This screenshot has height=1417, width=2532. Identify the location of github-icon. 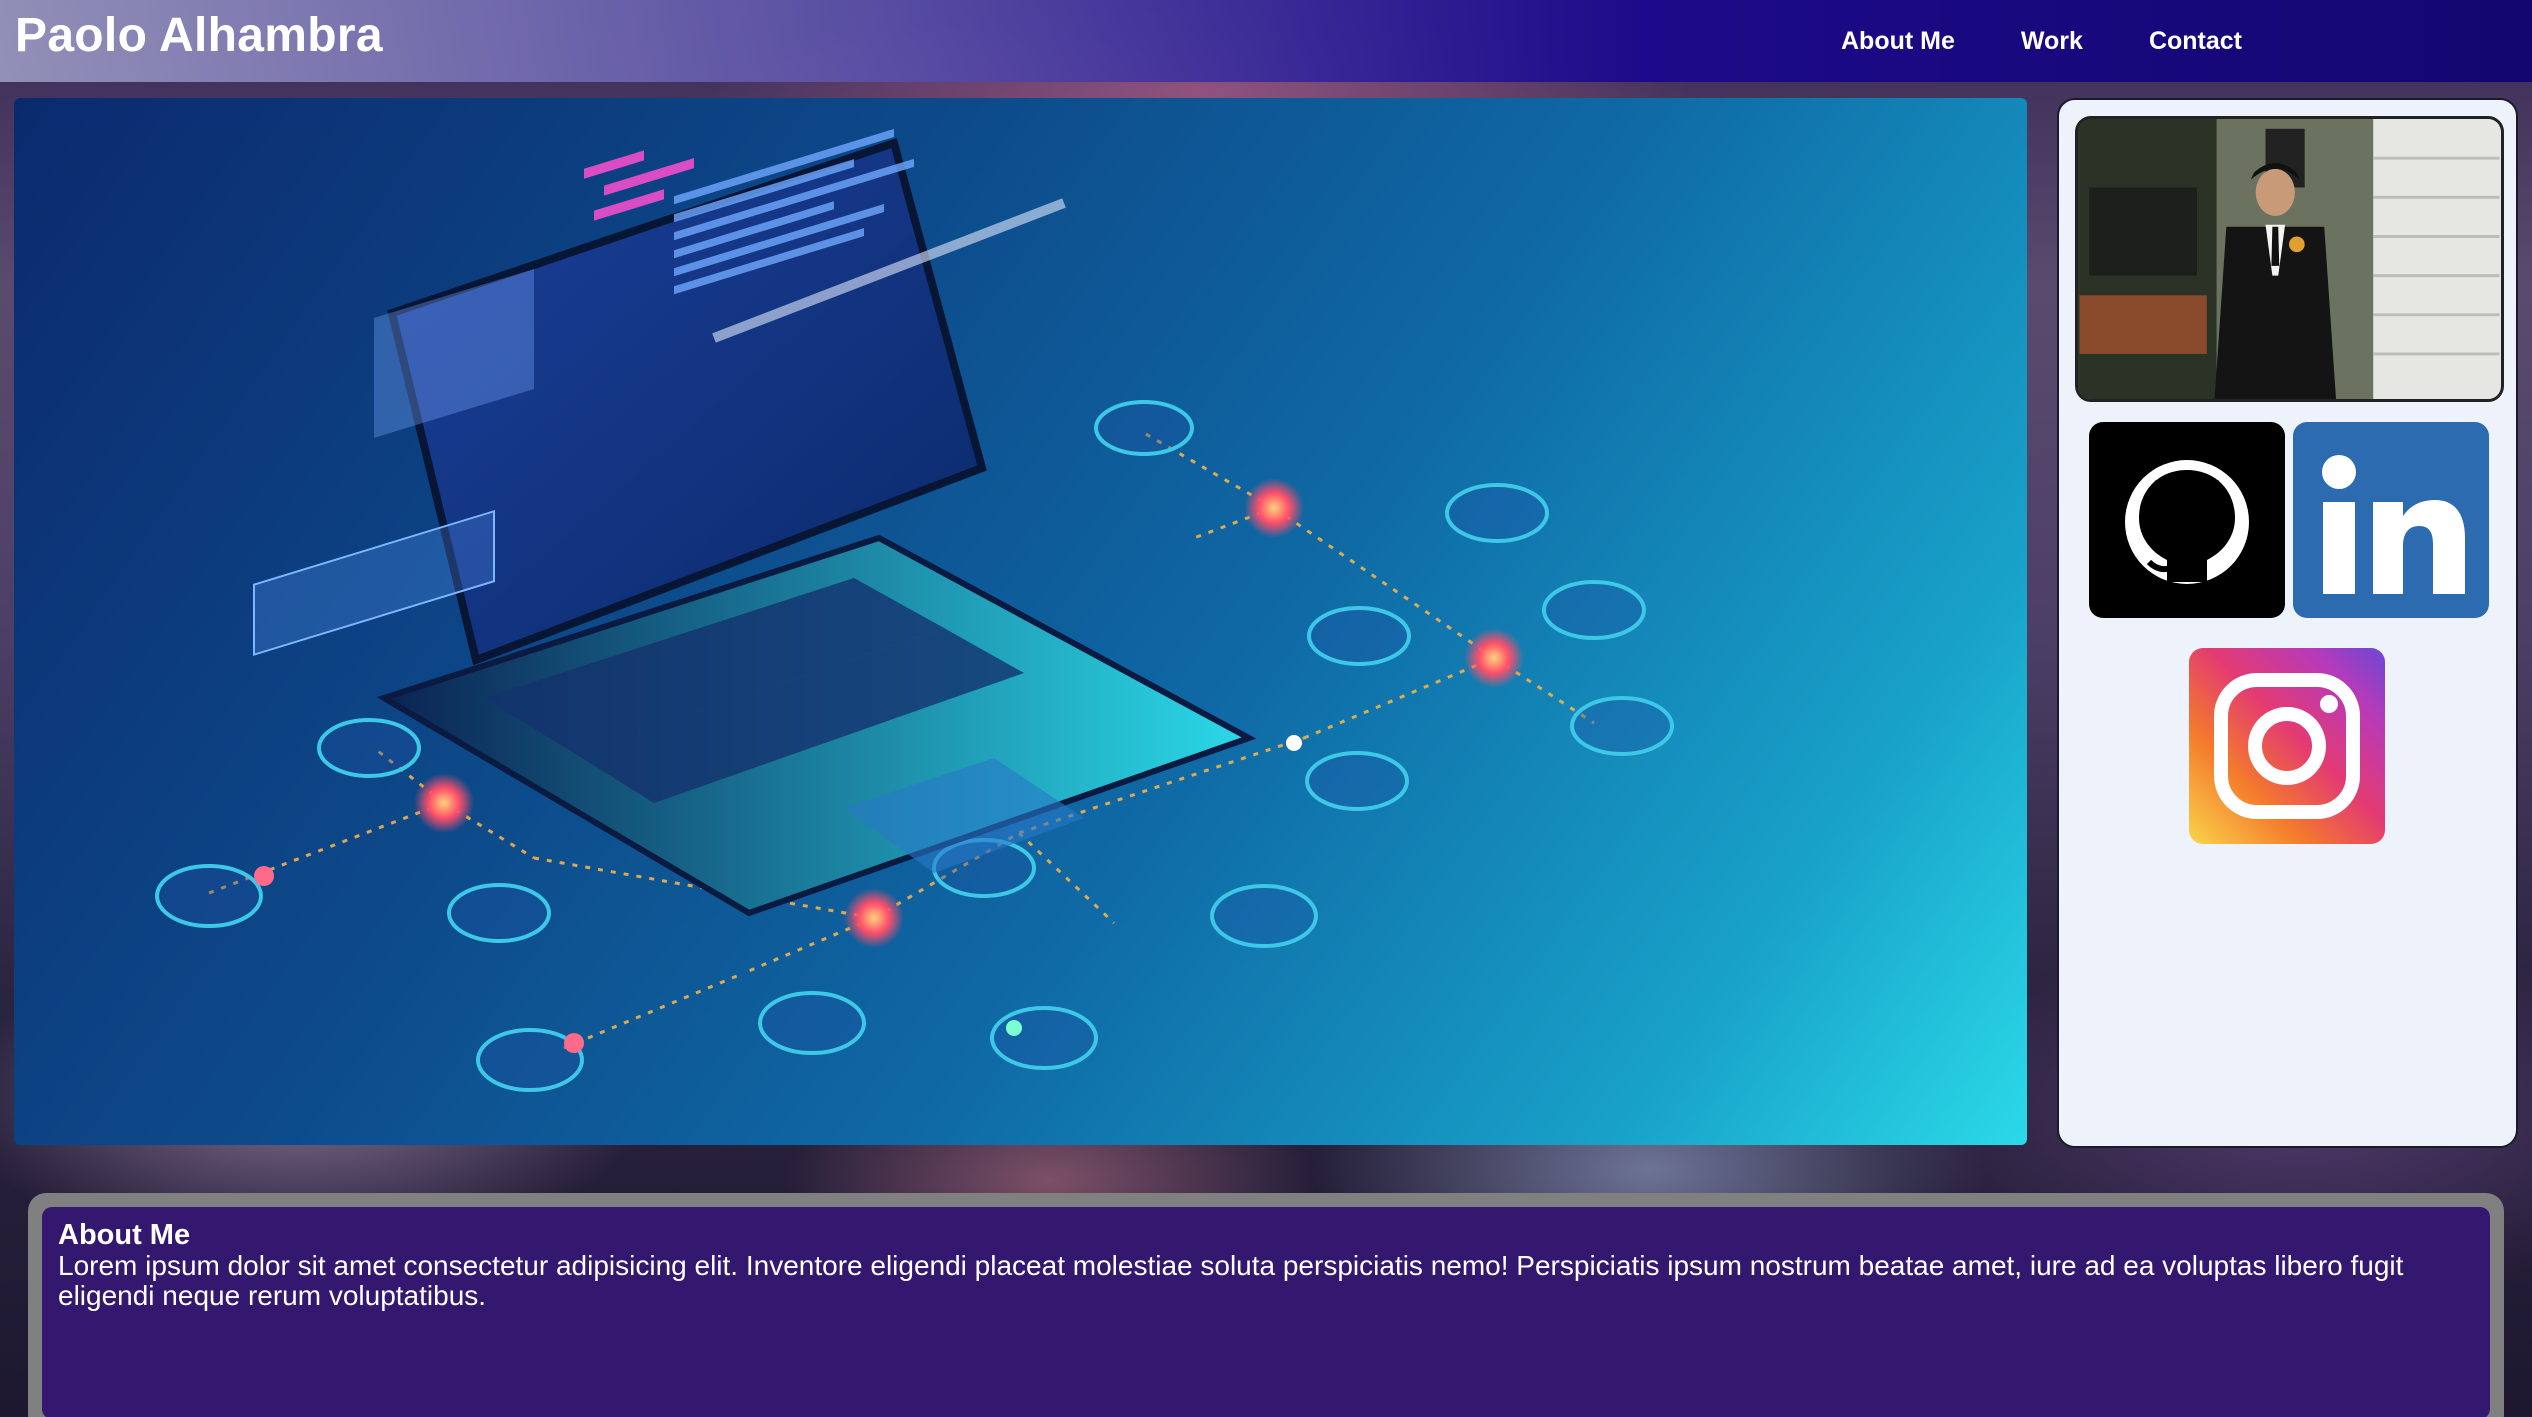
(2187, 522).